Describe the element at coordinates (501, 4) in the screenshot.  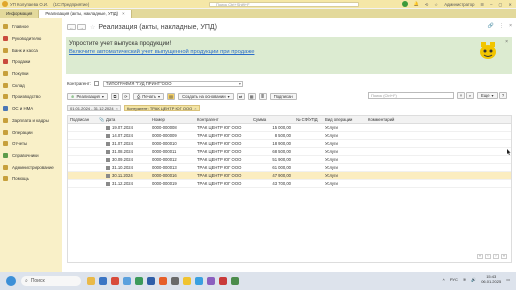
I see `maximize-icon: ▢` at that location.